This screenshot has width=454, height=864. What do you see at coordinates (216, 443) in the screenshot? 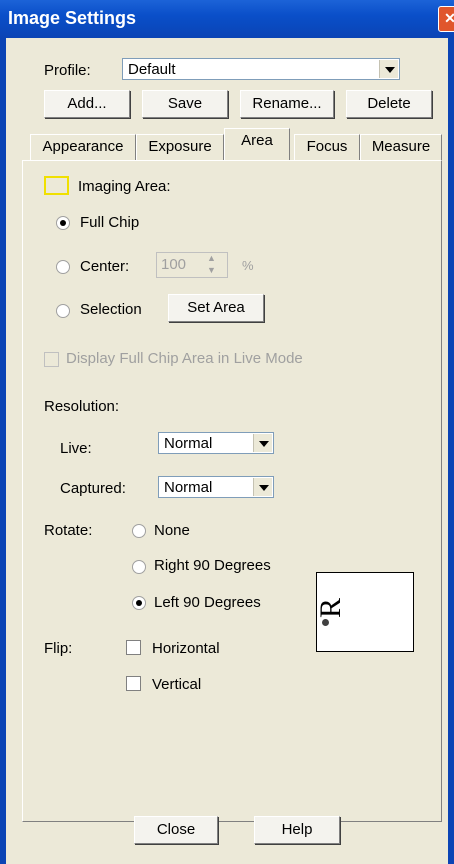
I see `live-resolution-dropdown: Normal` at bounding box center [216, 443].